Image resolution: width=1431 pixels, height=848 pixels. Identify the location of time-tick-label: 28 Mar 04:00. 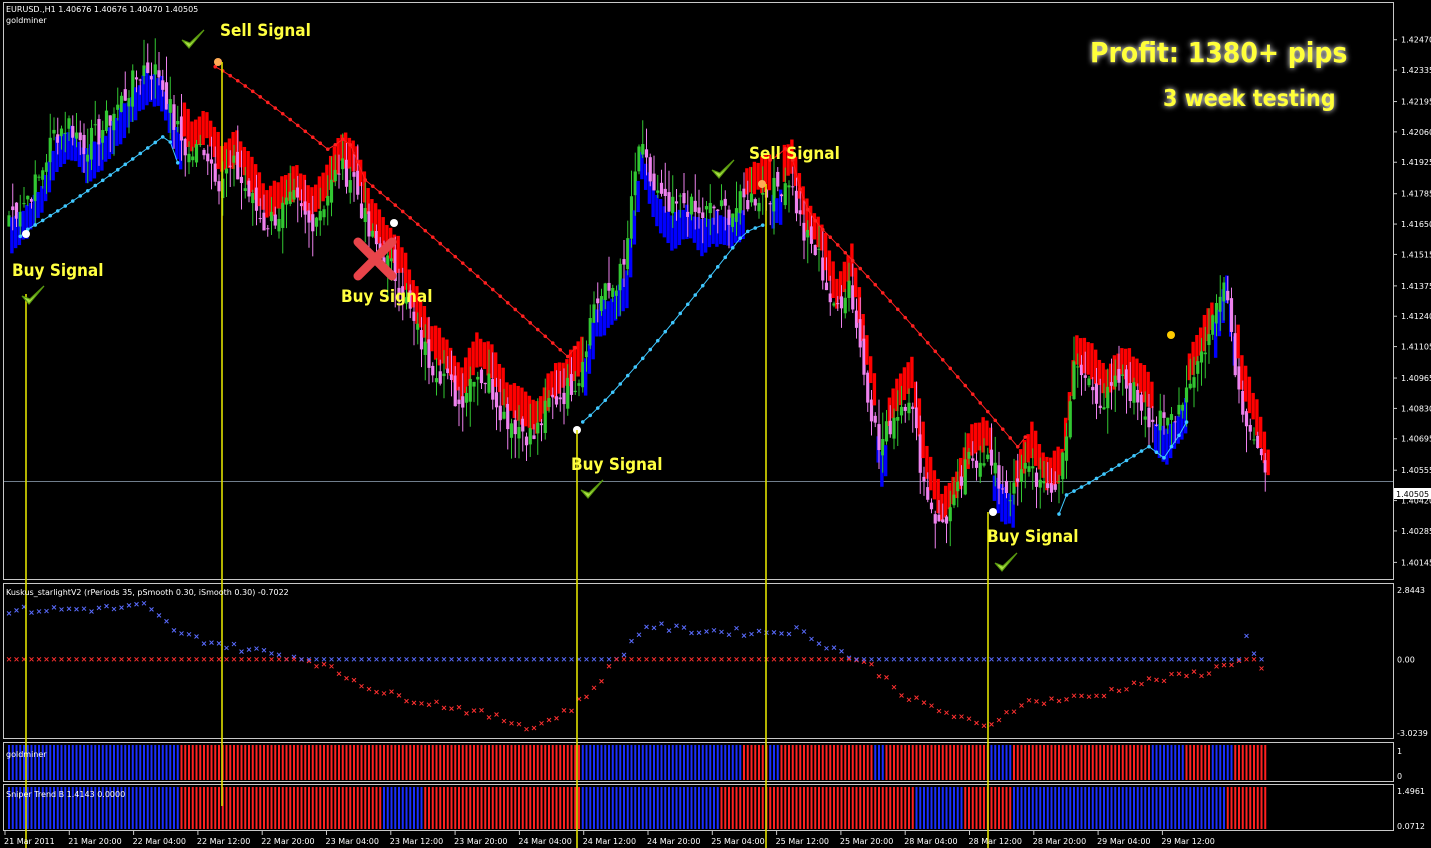
(930, 841).